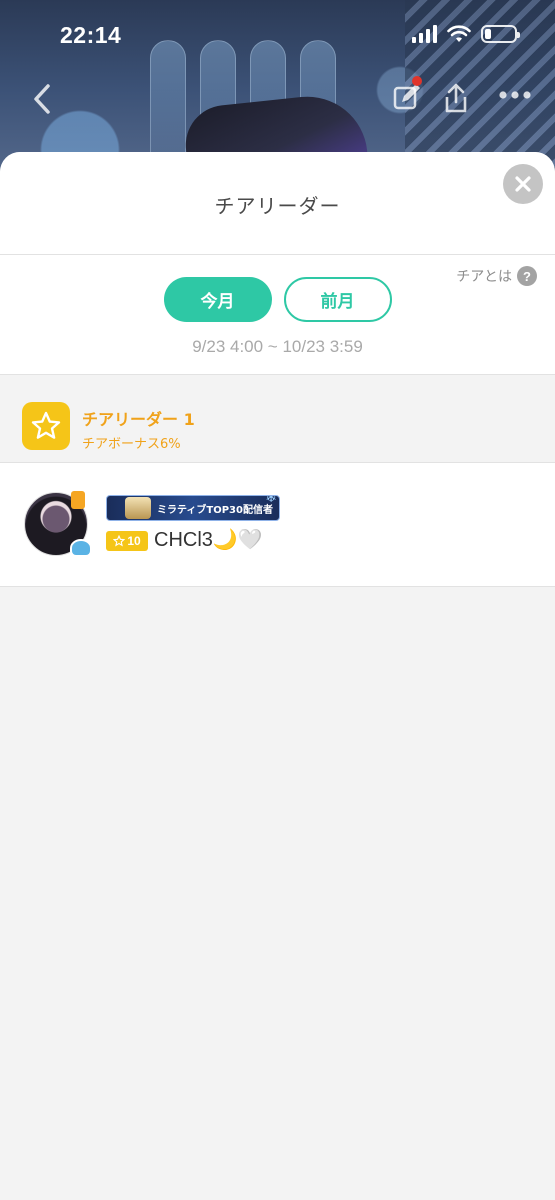 The height and width of the screenshot is (1200, 555). What do you see at coordinates (208, 540) in the screenshot?
I see `user-name: CHCl3🌙🤍` at bounding box center [208, 540].